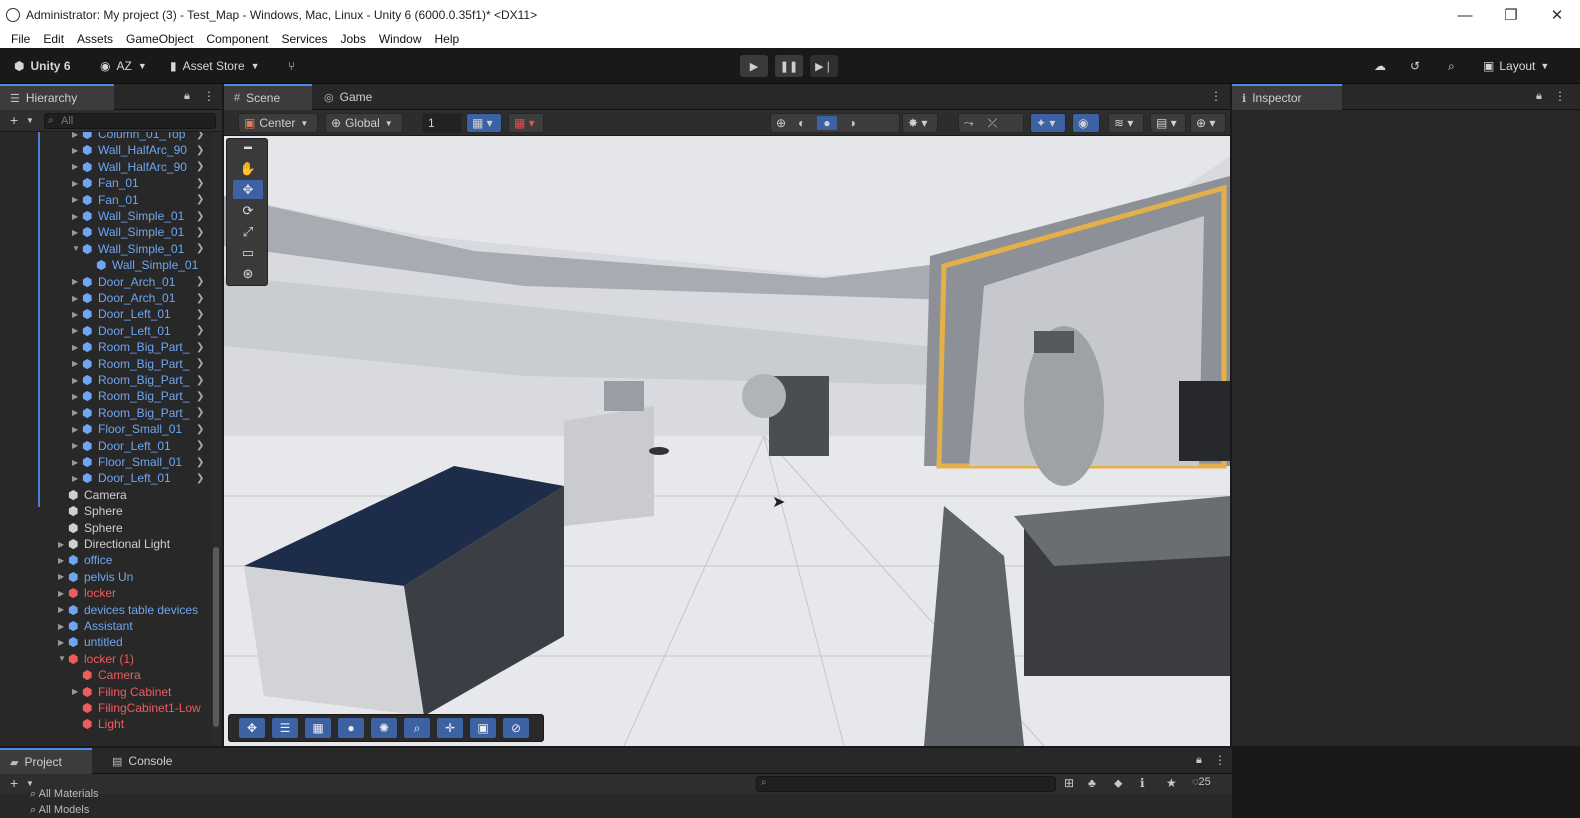  What do you see at coordinates (46, 761) in the screenshot?
I see `tab-project: ▰ Project` at bounding box center [46, 761].